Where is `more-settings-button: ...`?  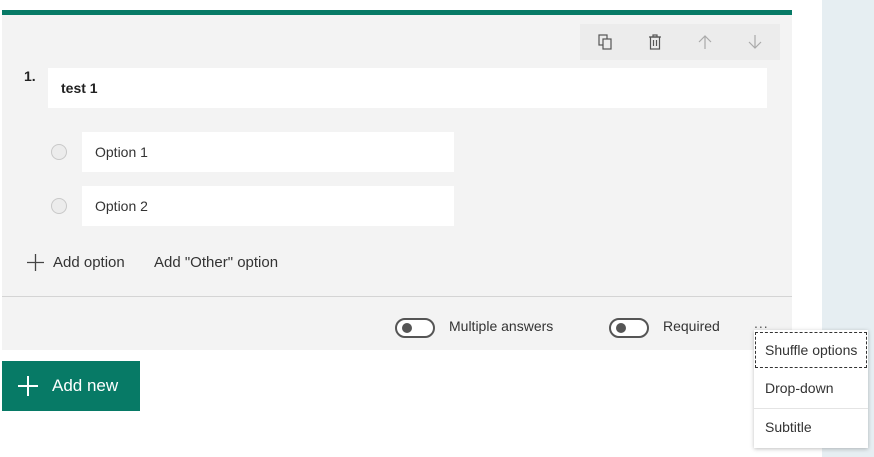 more-settings-button: ... is located at coordinates (765, 323).